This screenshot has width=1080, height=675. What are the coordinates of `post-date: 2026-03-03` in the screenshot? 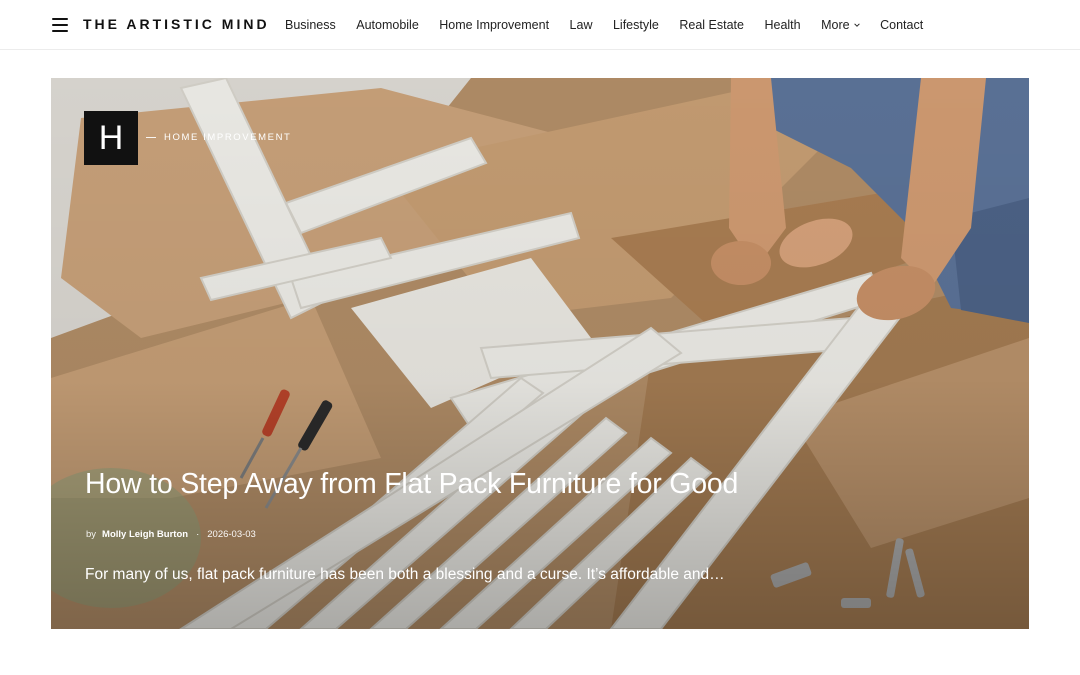 It's located at (231, 534).